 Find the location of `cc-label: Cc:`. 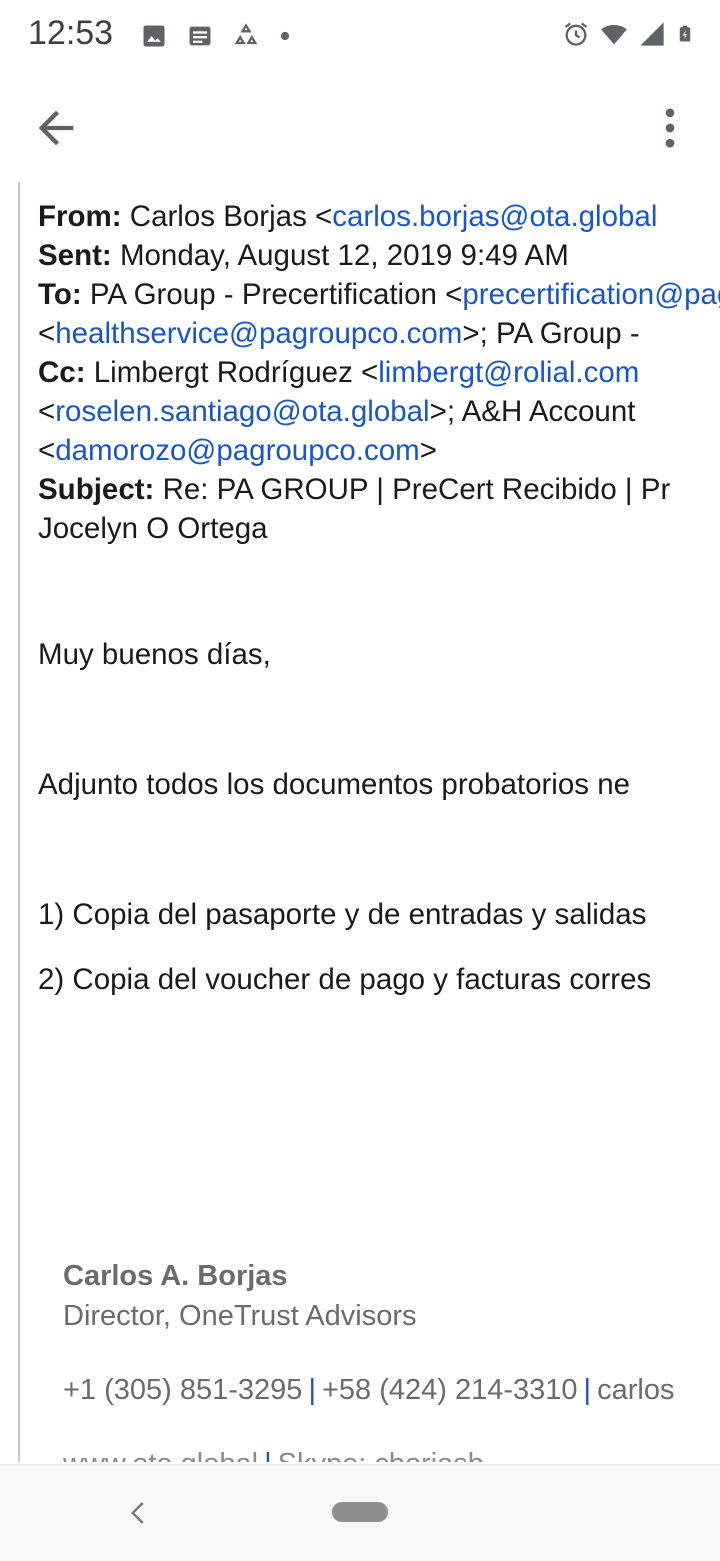

cc-label: Cc: is located at coordinates (62, 372).